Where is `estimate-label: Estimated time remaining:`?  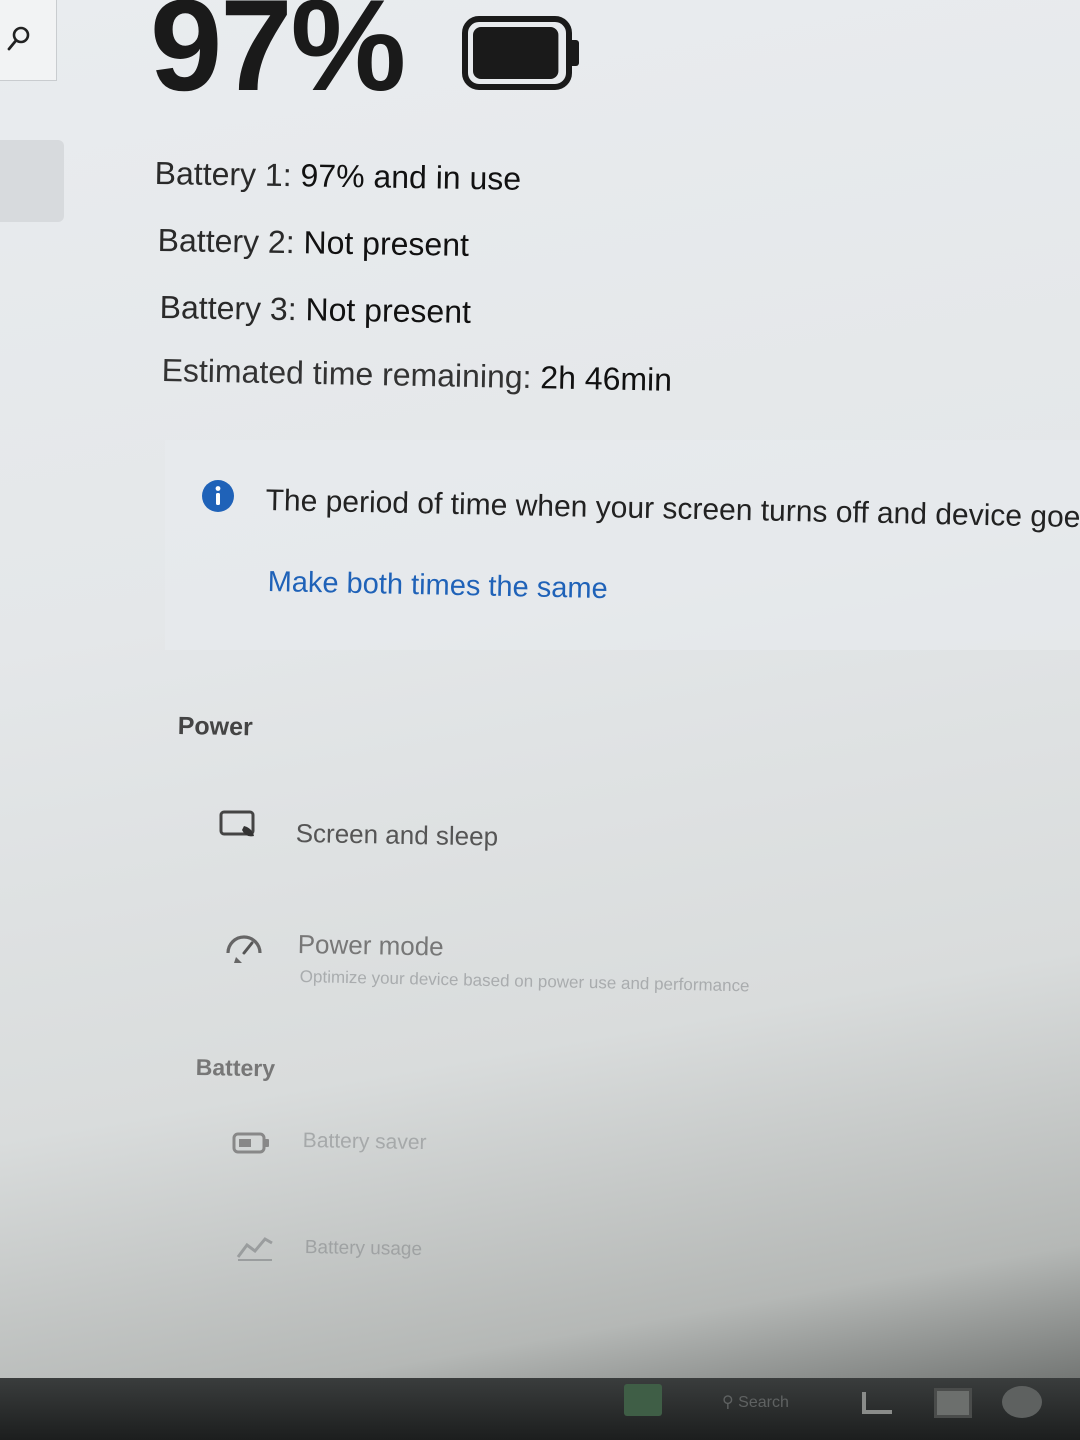
estimate-label: Estimated time remaining: is located at coordinates (346, 374).